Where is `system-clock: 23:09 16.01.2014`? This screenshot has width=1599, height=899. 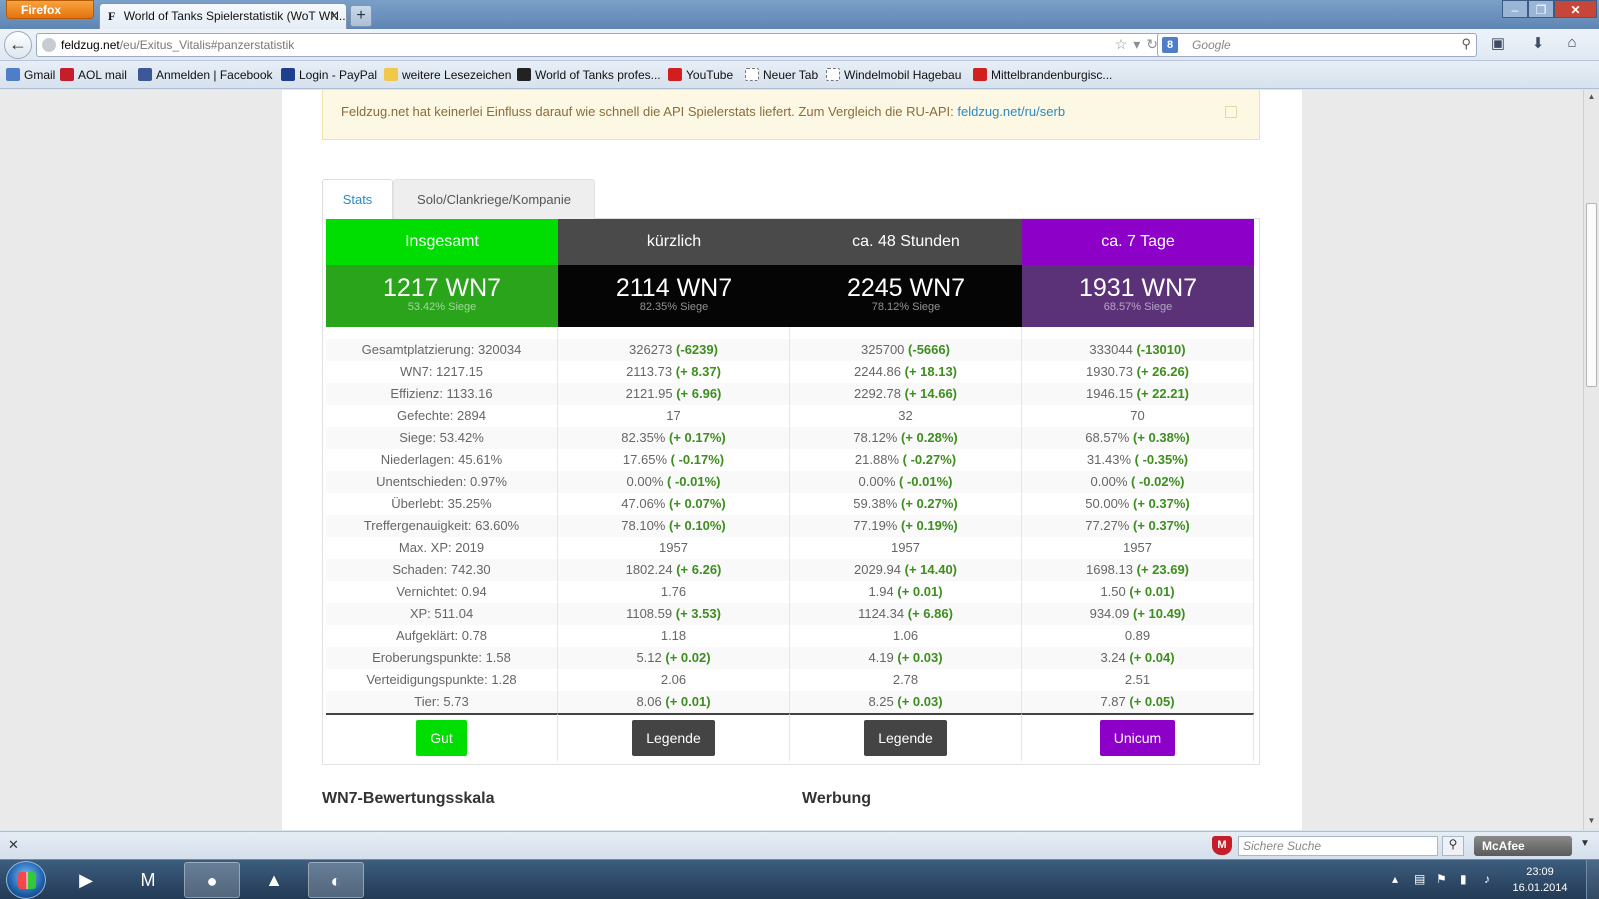
system-clock: 23:09 16.01.2014 is located at coordinates (1540, 880).